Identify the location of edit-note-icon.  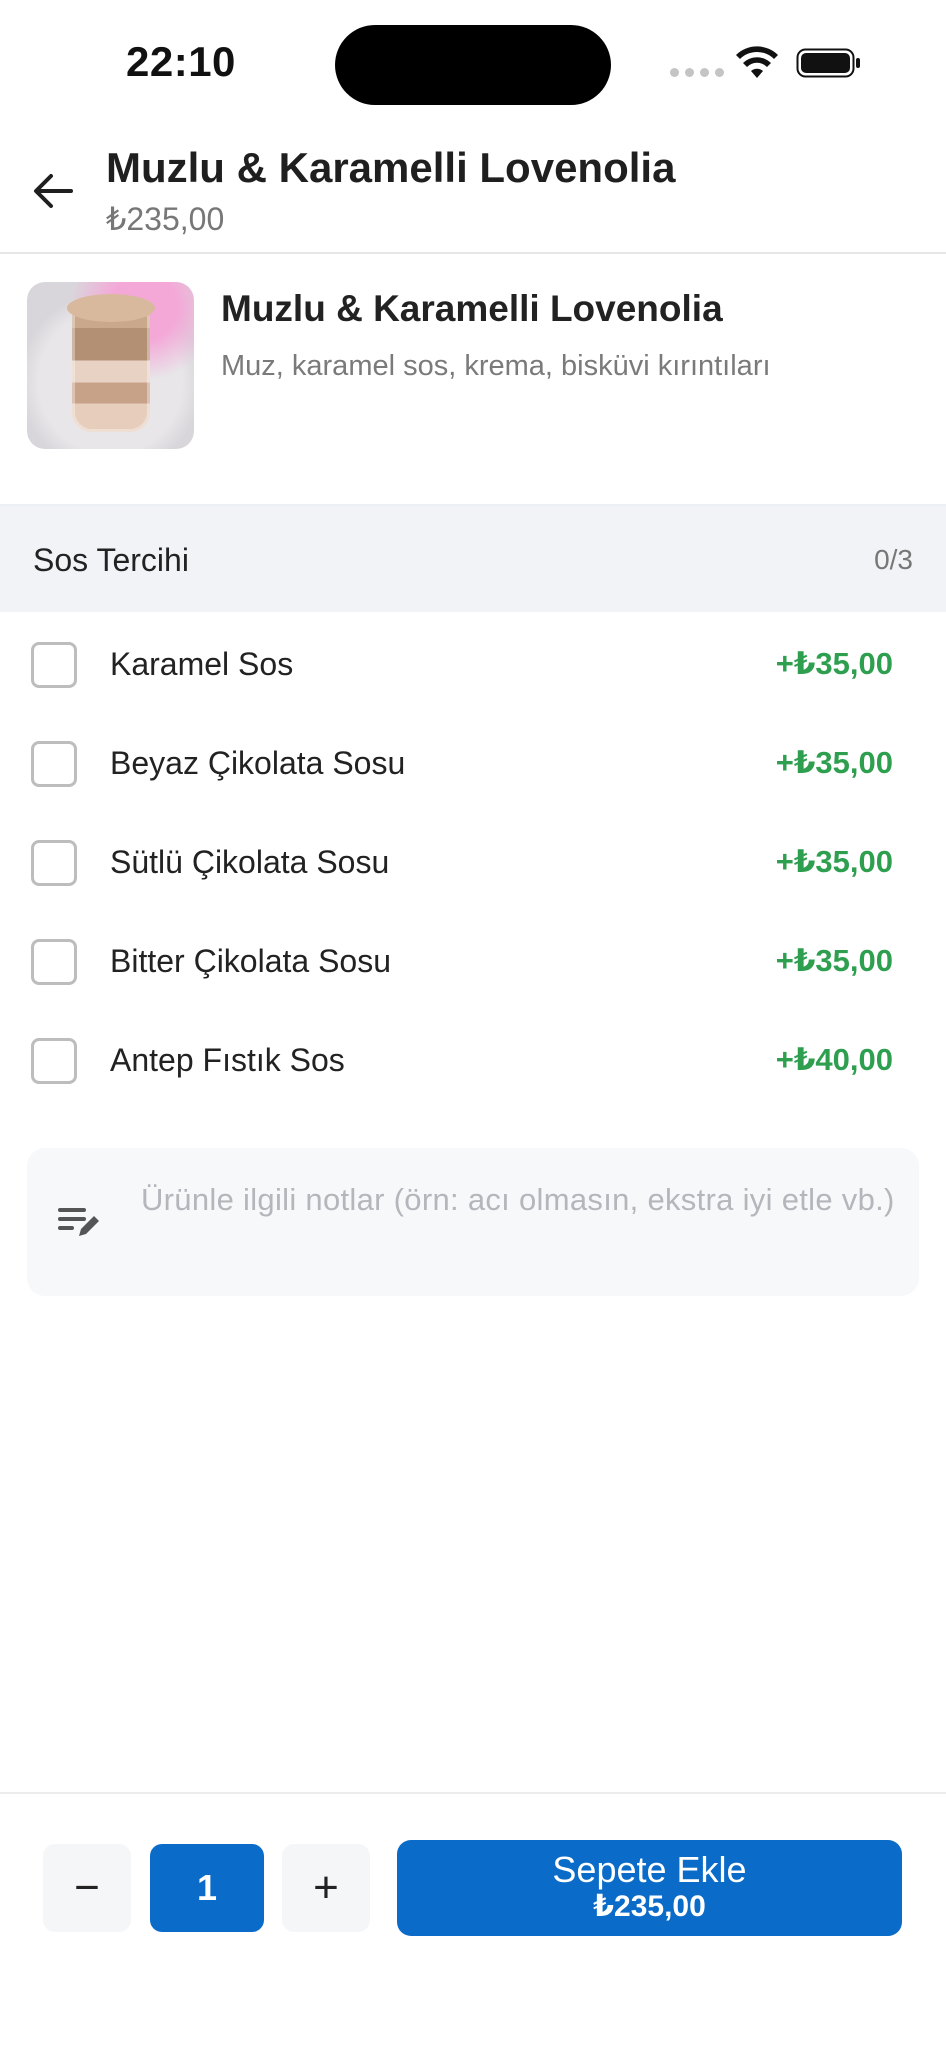
(78, 1222).